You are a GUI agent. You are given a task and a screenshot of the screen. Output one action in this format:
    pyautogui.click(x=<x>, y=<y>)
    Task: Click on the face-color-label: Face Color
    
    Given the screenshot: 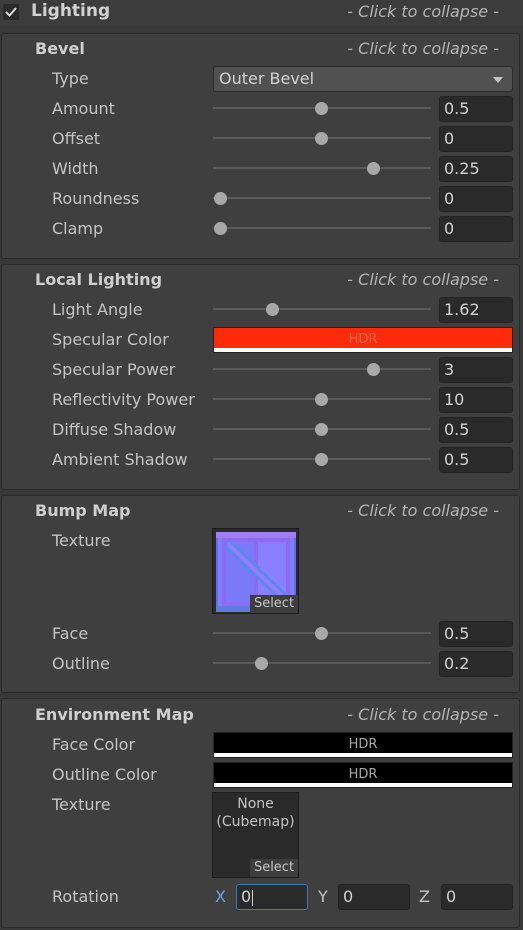 What is the action you would take?
    pyautogui.click(x=94, y=744)
    